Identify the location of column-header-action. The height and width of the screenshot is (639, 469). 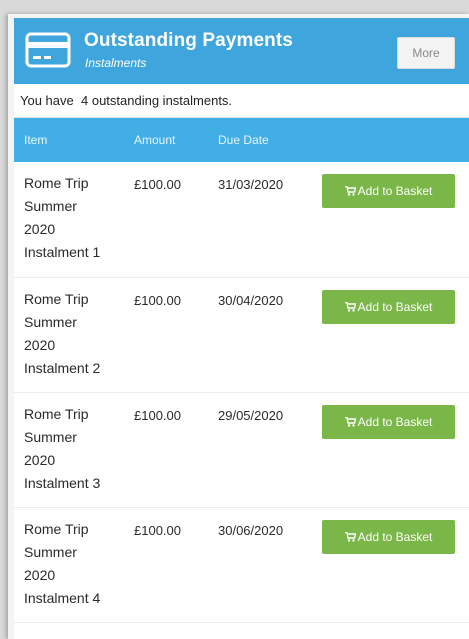
(390, 140).